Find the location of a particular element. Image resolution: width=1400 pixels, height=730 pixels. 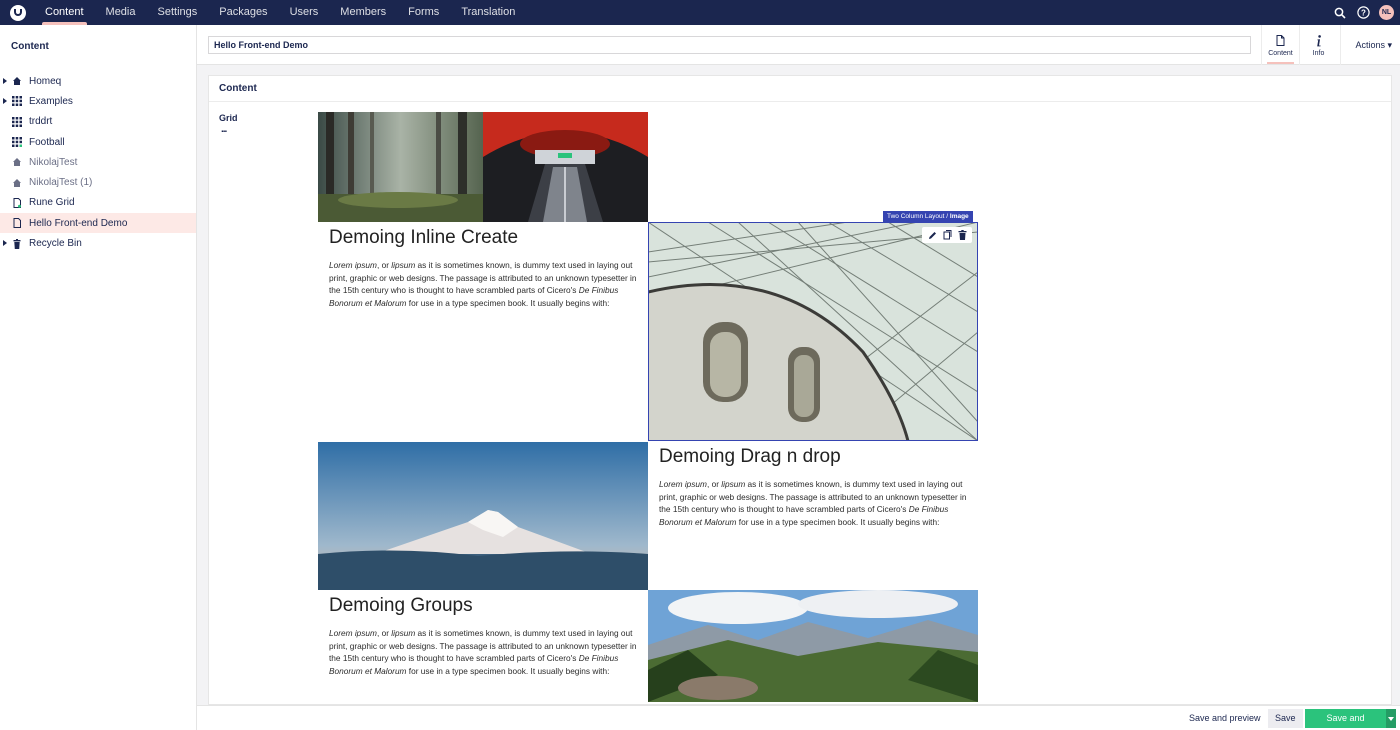

app-content-tab: Content is located at coordinates (1280, 45).